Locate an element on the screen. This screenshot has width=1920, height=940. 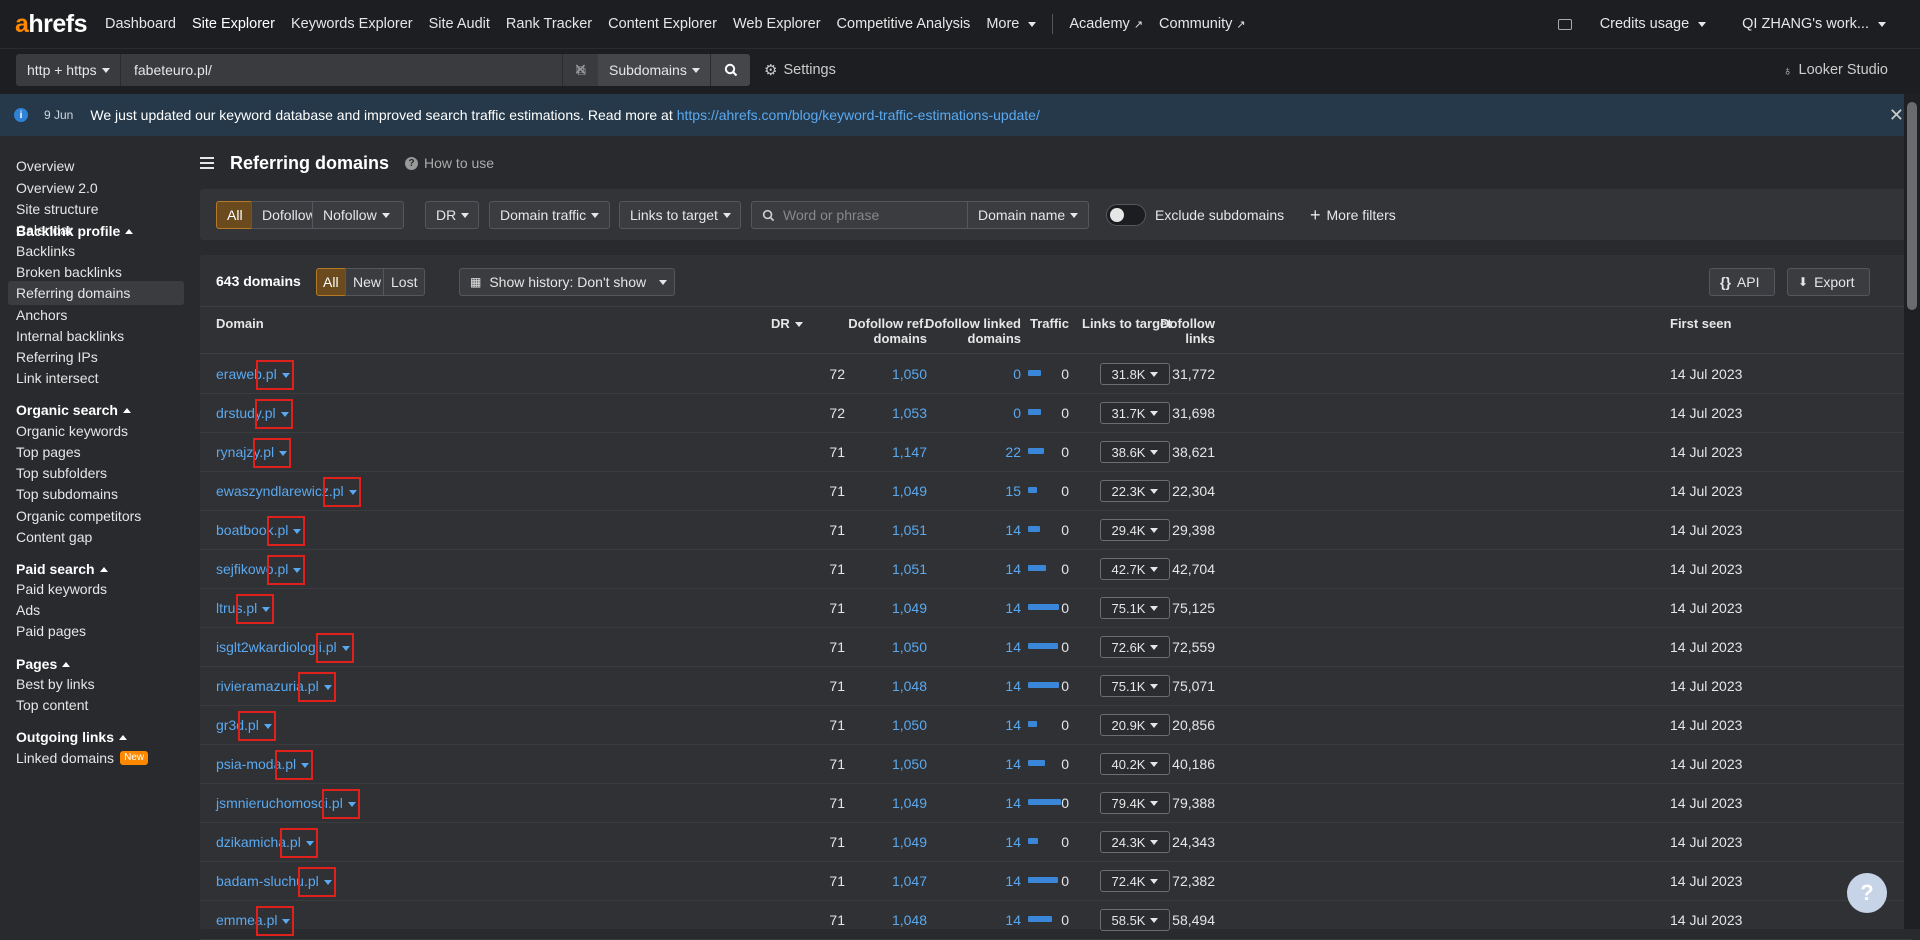
export-icon: ⬇ is located at coordinates (1803, 282).